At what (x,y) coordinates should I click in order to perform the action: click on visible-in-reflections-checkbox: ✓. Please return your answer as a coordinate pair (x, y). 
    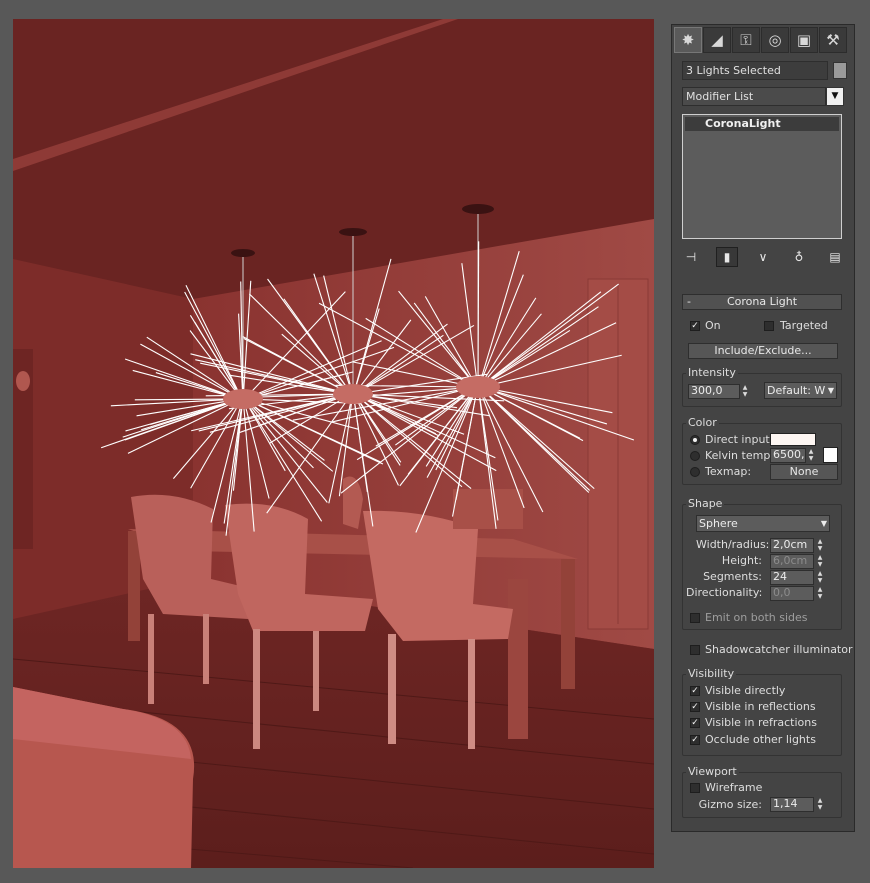
    Looking at the image, I should click on (695, 707).